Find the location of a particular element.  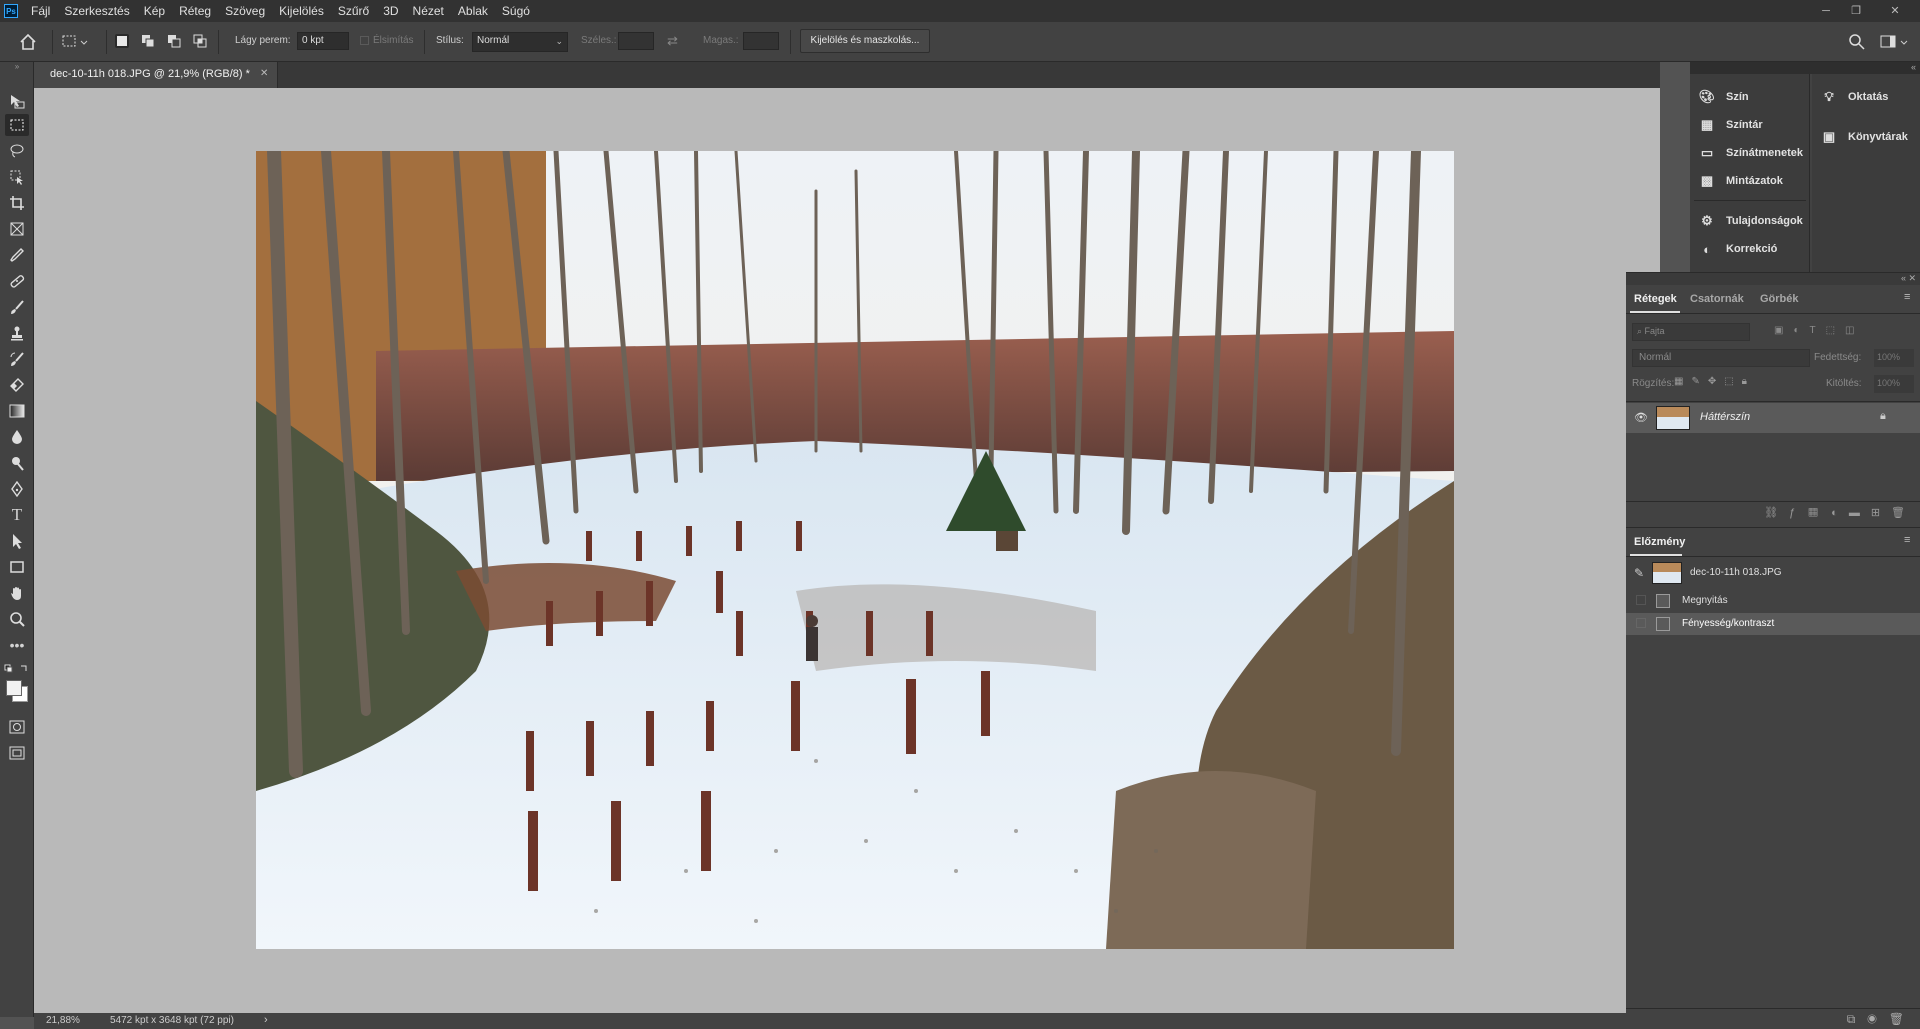

menu-select: Kijelölés is located at coordinates (301, 11).